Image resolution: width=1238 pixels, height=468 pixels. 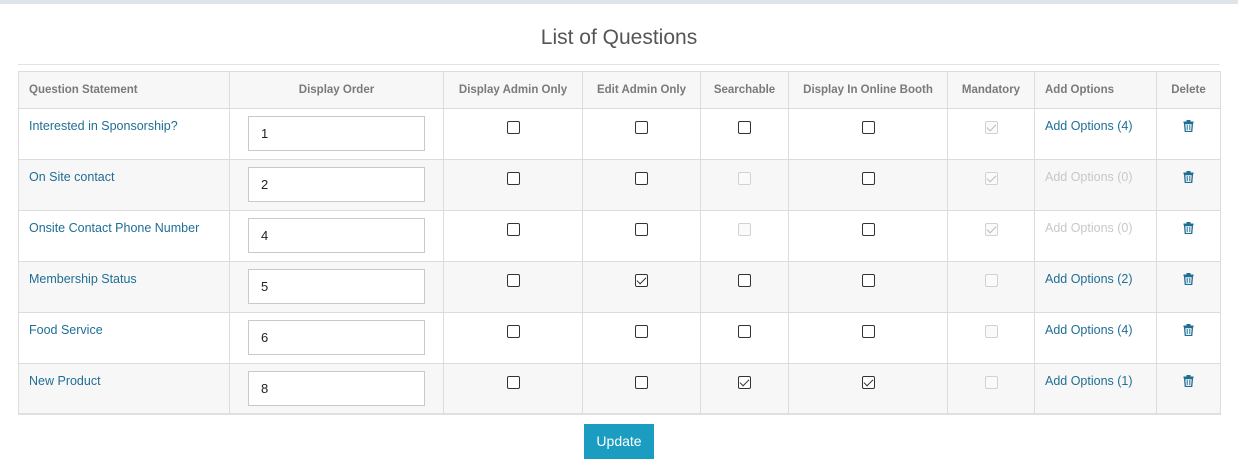 I want to click on table-row: Food Service 6 Add Options (4), so click(x=619, y=338).